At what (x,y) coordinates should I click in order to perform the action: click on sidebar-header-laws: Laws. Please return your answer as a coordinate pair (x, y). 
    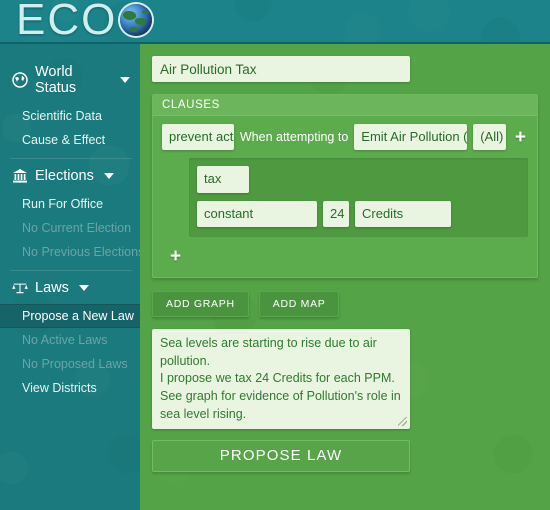
    Looking at the image, I should click on (70, 287).